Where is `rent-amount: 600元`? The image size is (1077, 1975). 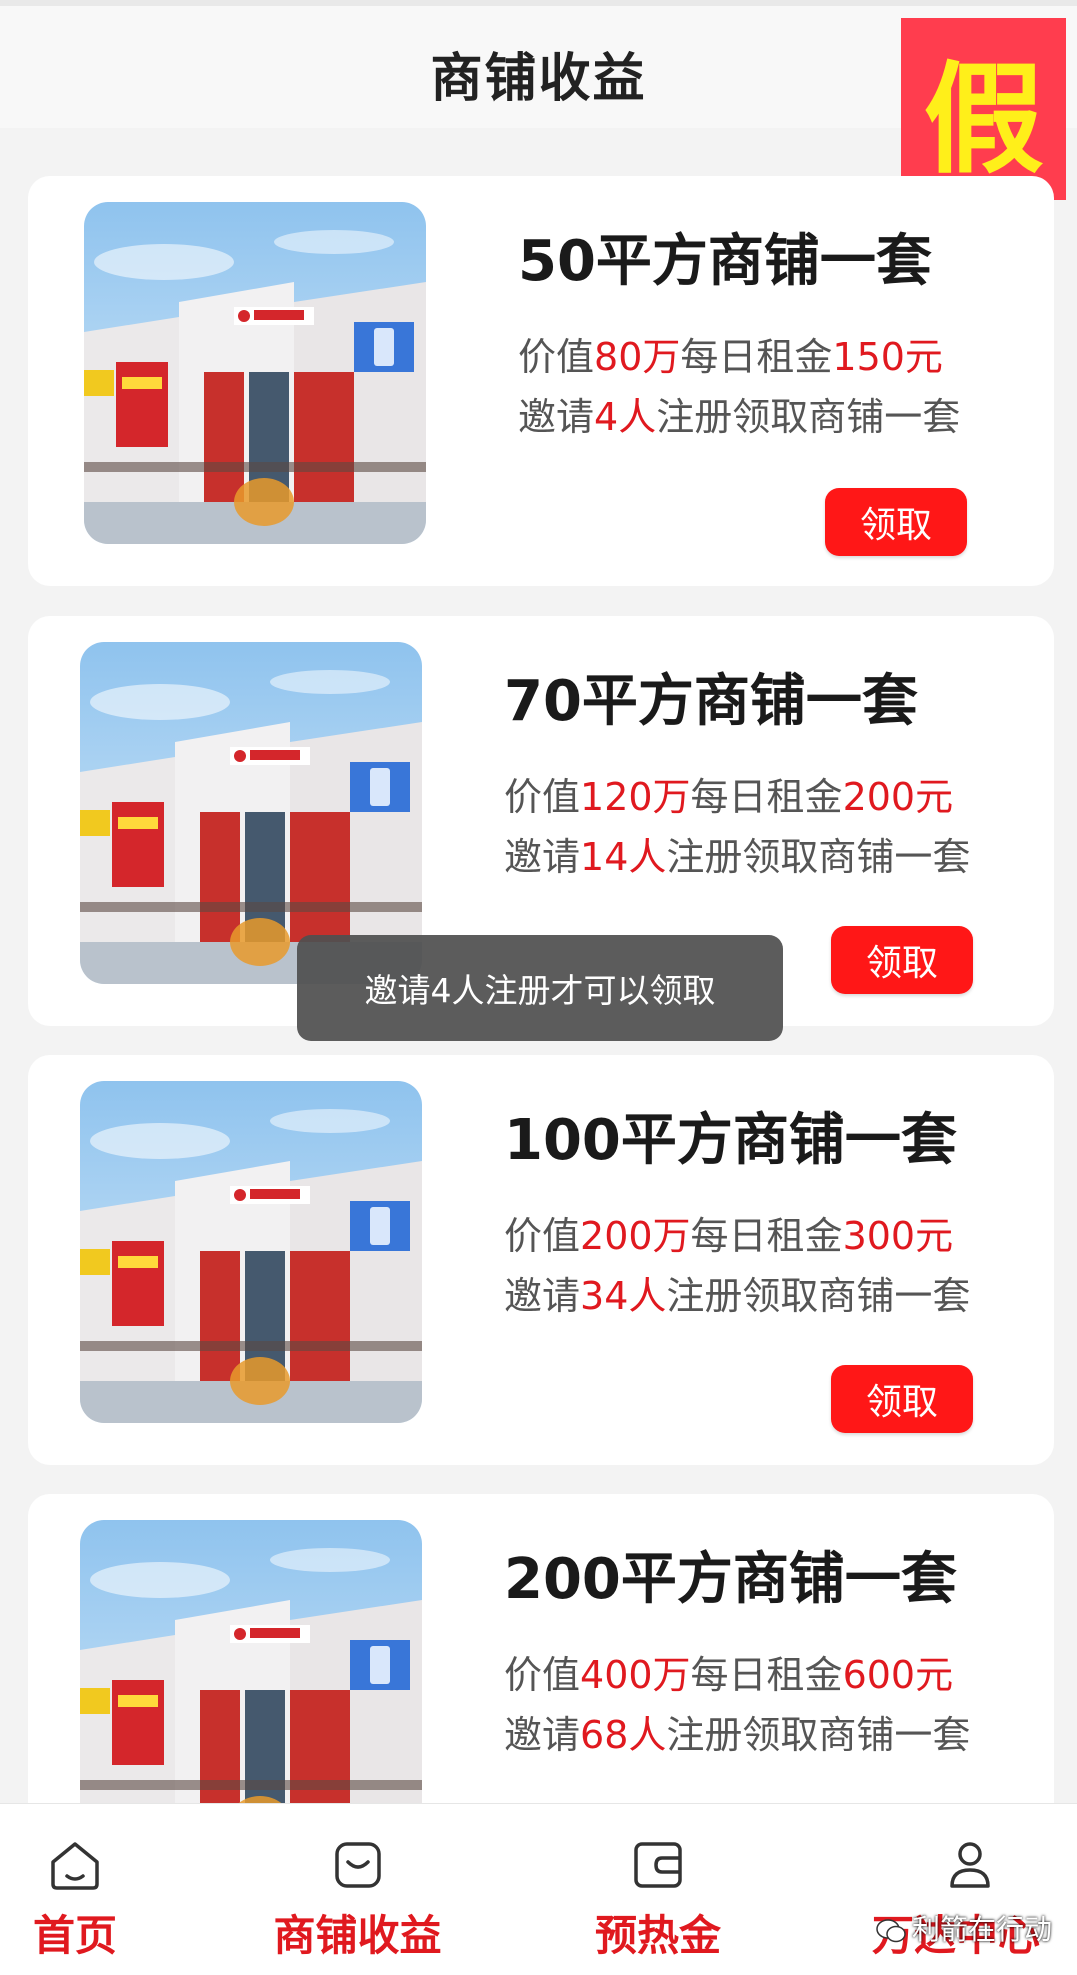
rent-amount: 600元 is located at coordinates (898, 1675).